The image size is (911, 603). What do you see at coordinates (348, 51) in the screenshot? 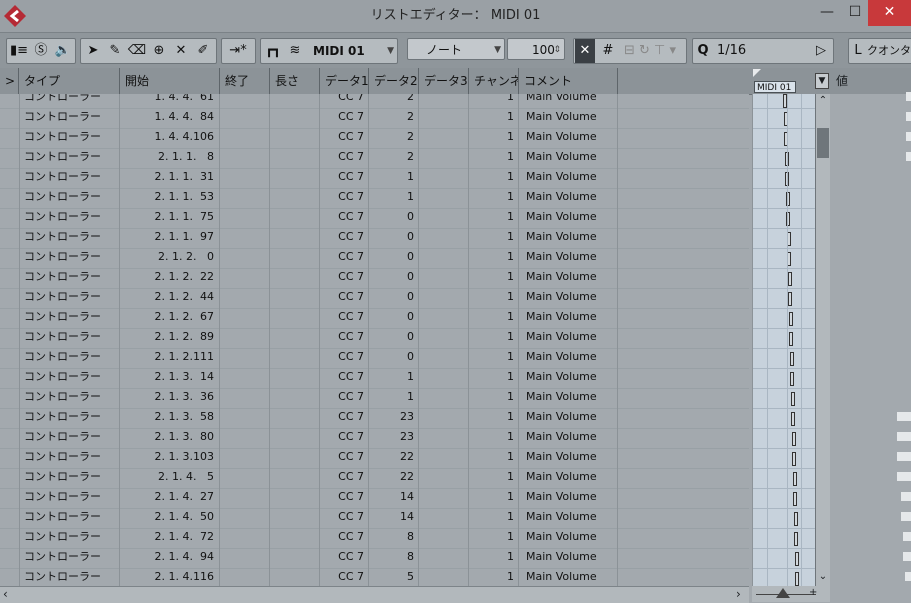
I see `part-name-select: MIDI 01` at bounding box center [348, 51].